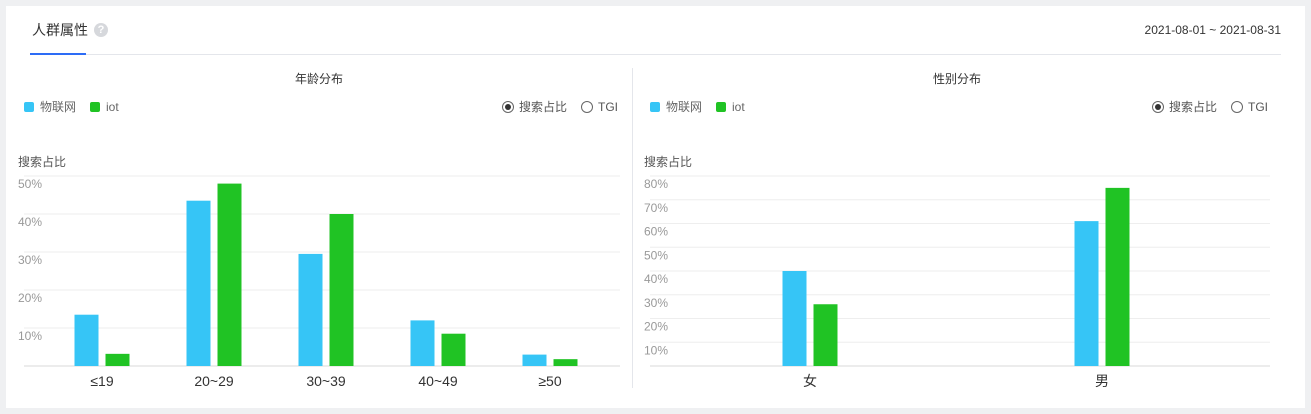 The width and height of the screenshot is (1311, 414). What do you see at coordinates (438, 381) in the screenshot?
I see `x-tick-label: 40~49` at bounding box center [438, 381].